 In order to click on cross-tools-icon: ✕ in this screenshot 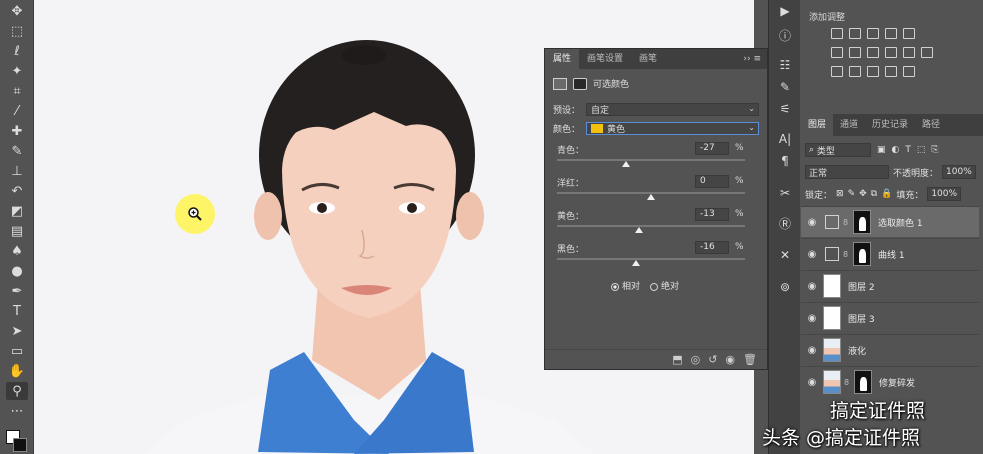, I will do `click(785, 255)`.